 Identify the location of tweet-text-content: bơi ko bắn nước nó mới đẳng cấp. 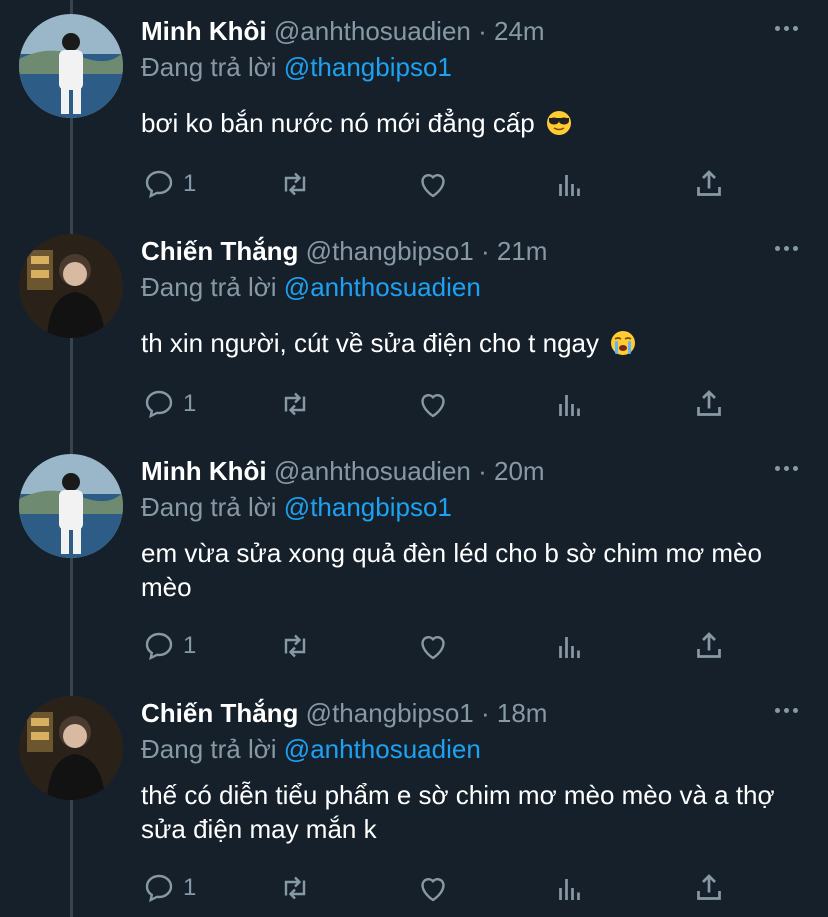
(338, 123).